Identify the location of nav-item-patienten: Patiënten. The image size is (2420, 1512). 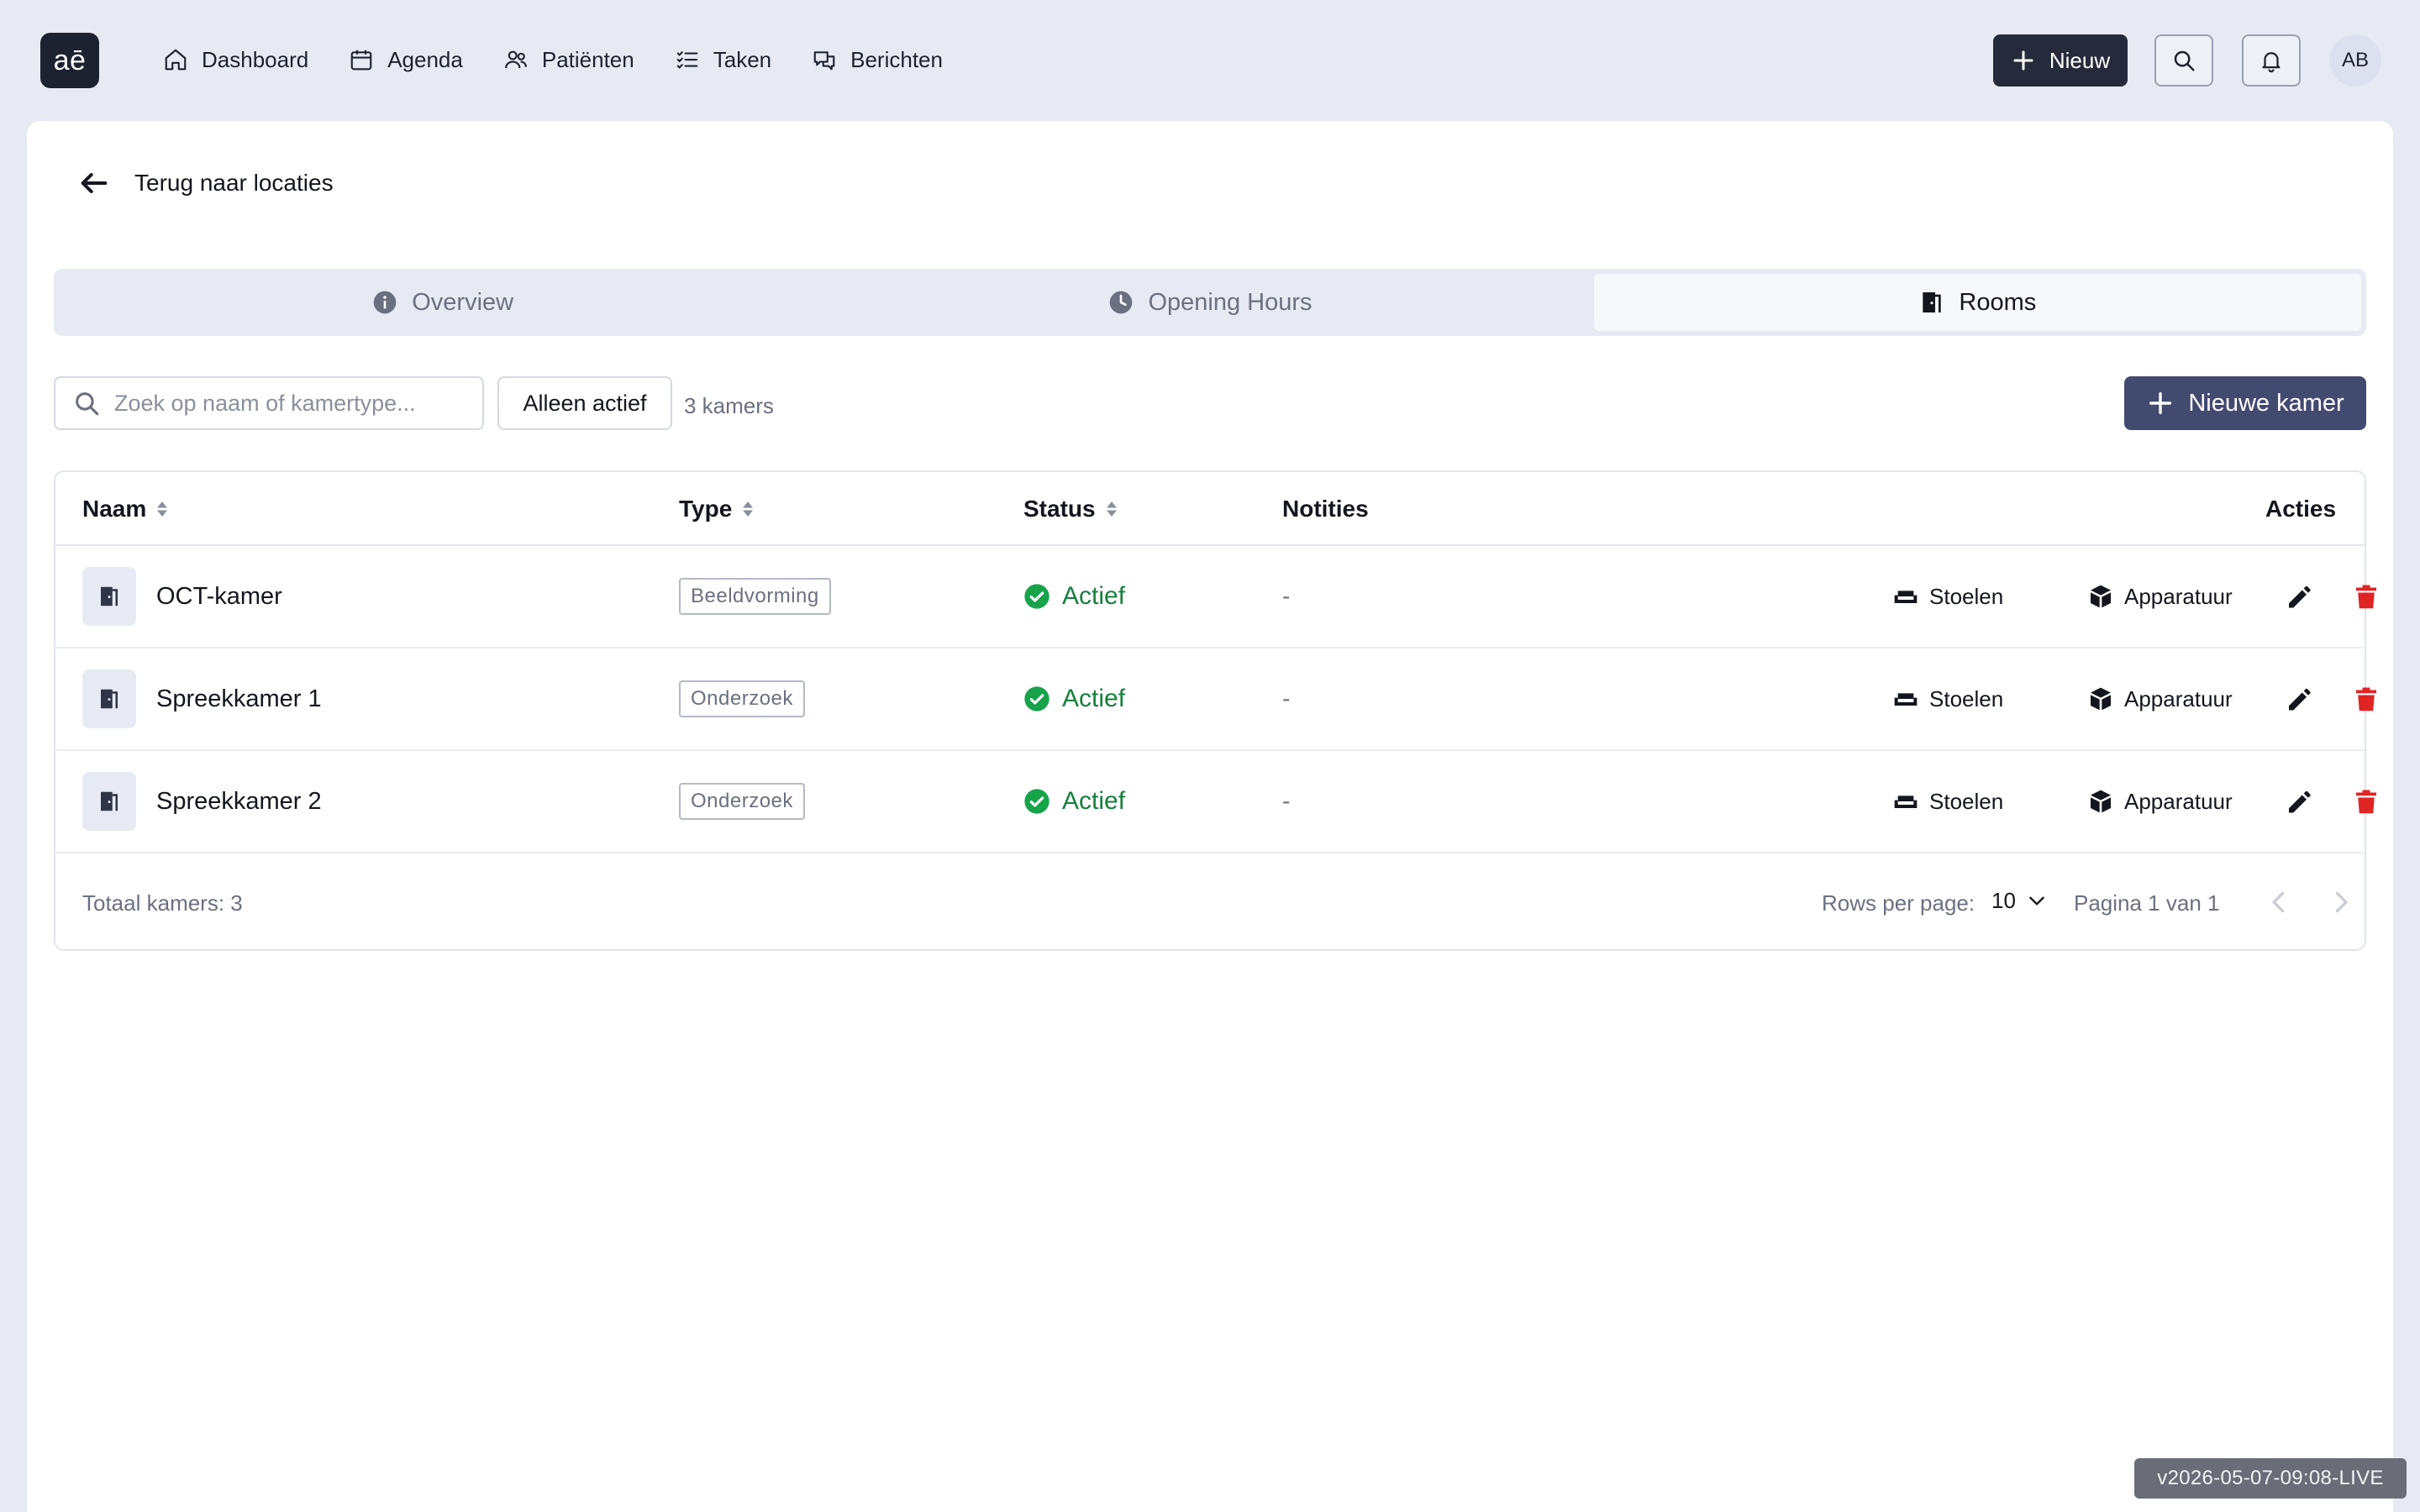
(568, 59).